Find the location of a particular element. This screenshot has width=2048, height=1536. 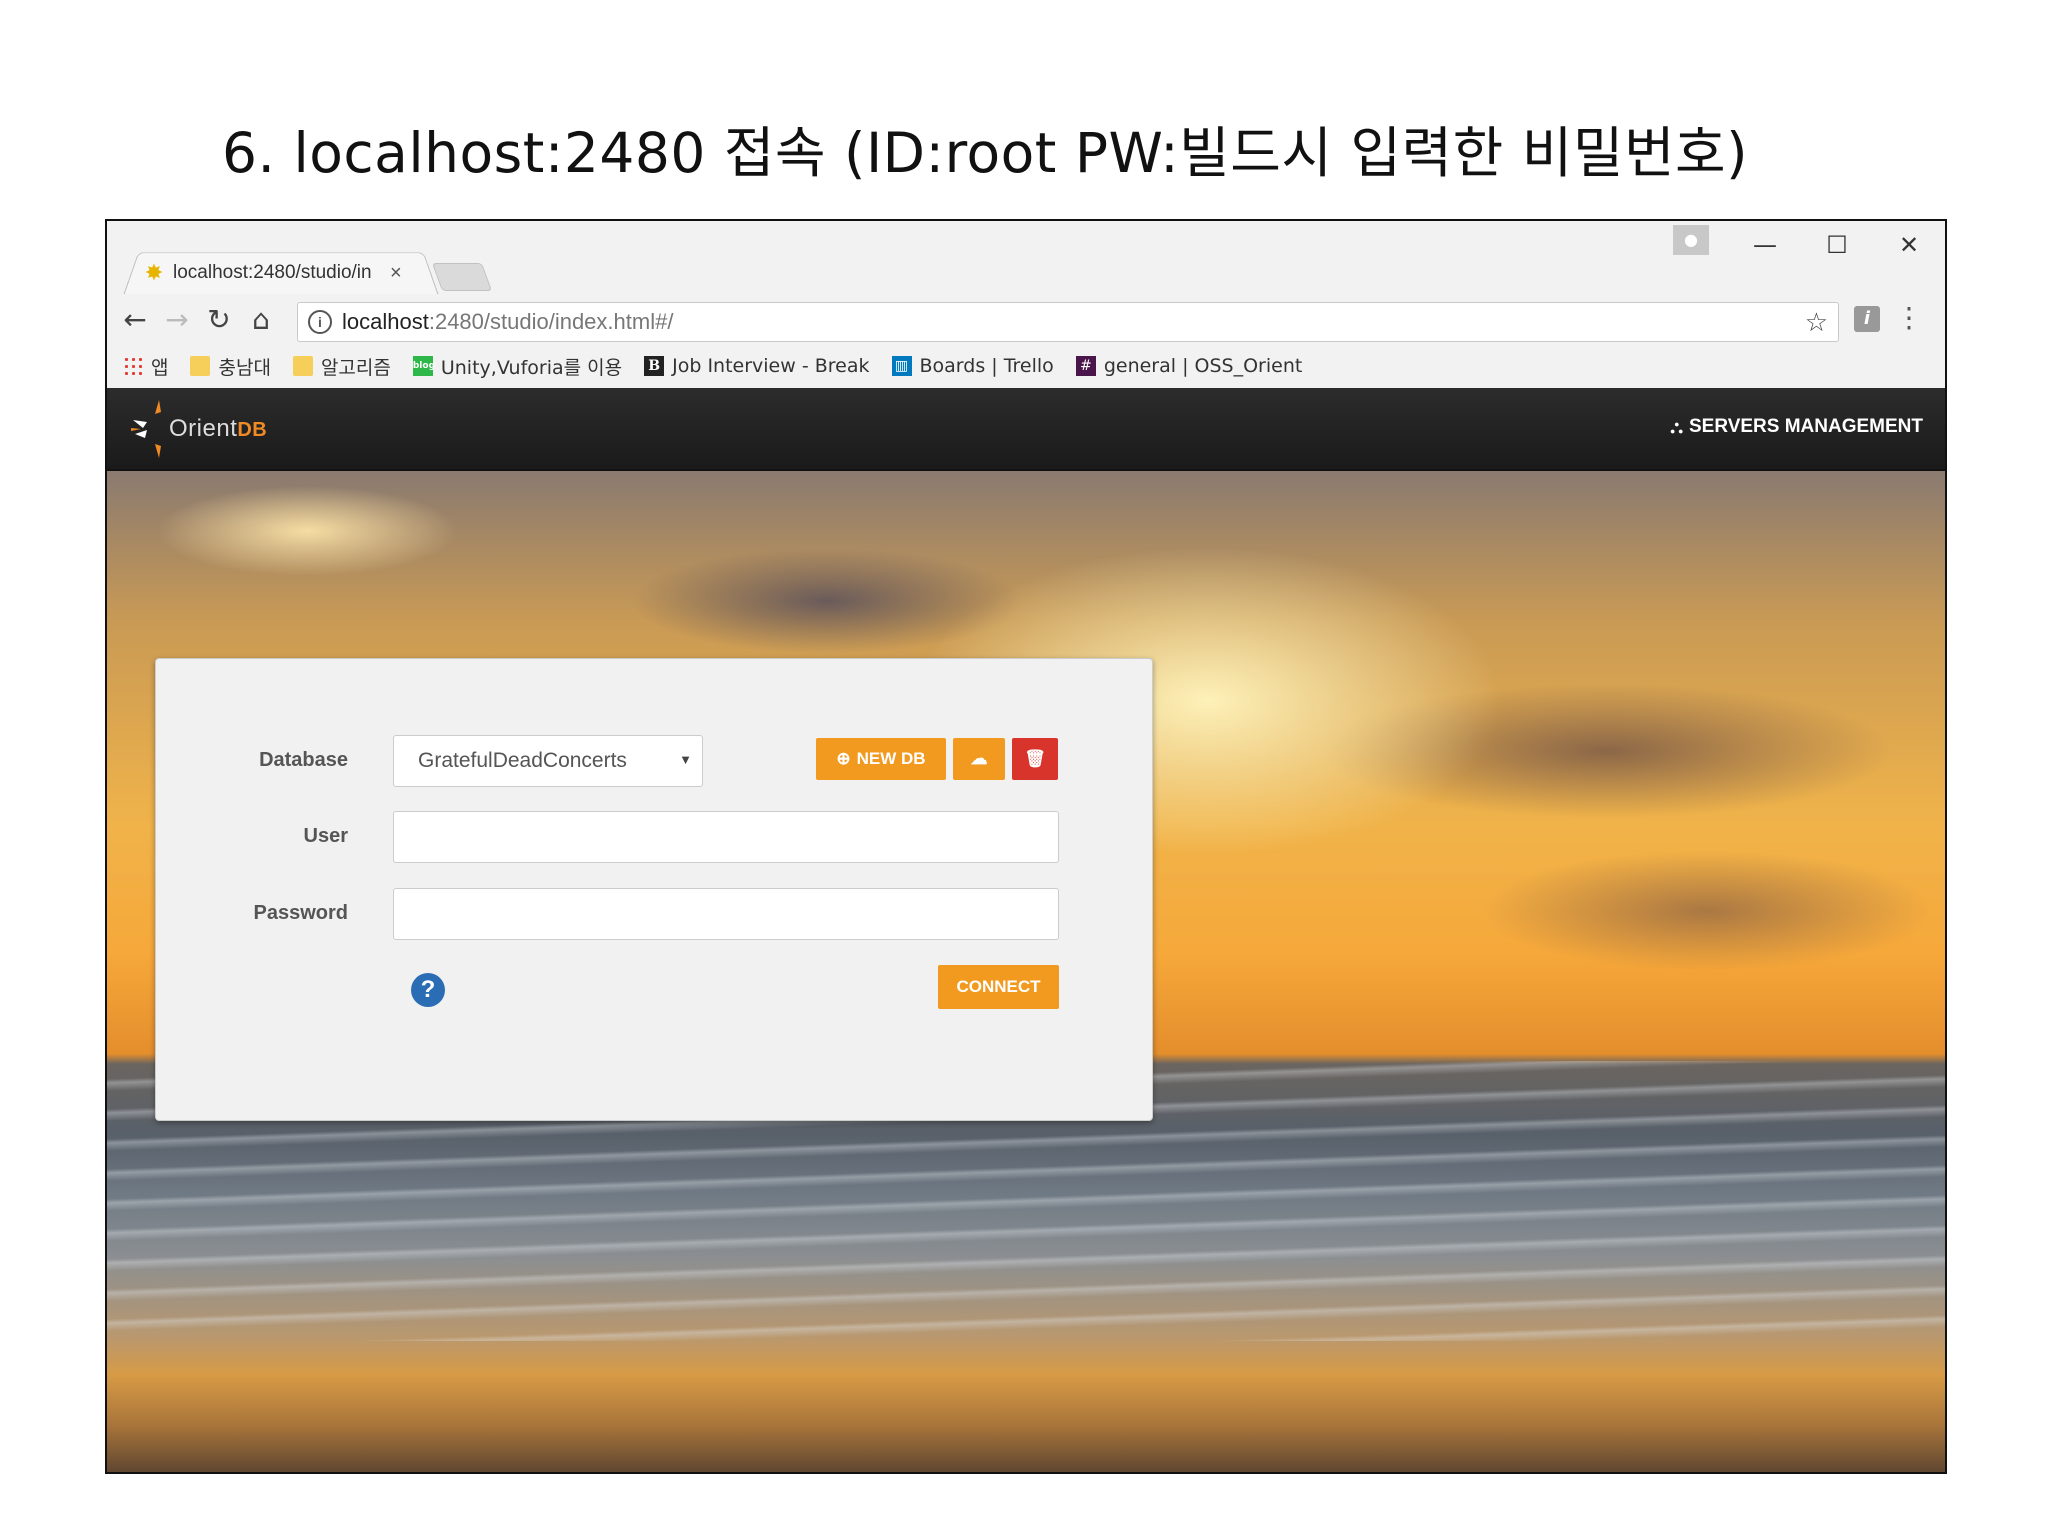

bookmark-apps: 앱 is located at coordinates (145, 366).